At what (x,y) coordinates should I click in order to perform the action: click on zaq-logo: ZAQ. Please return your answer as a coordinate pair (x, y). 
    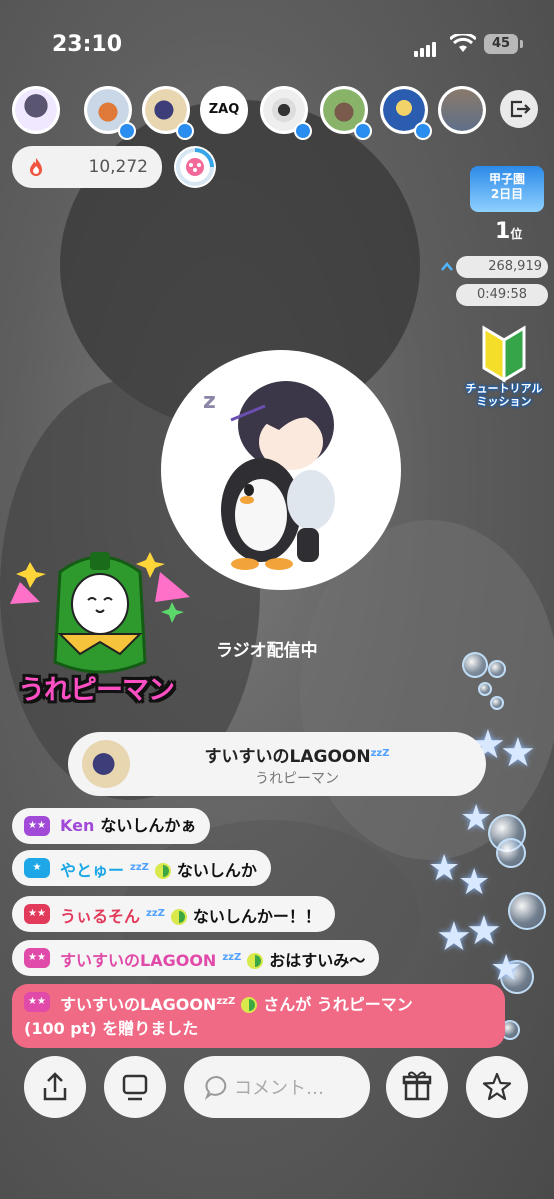
    Looking at the image, I should click on (224, 110).